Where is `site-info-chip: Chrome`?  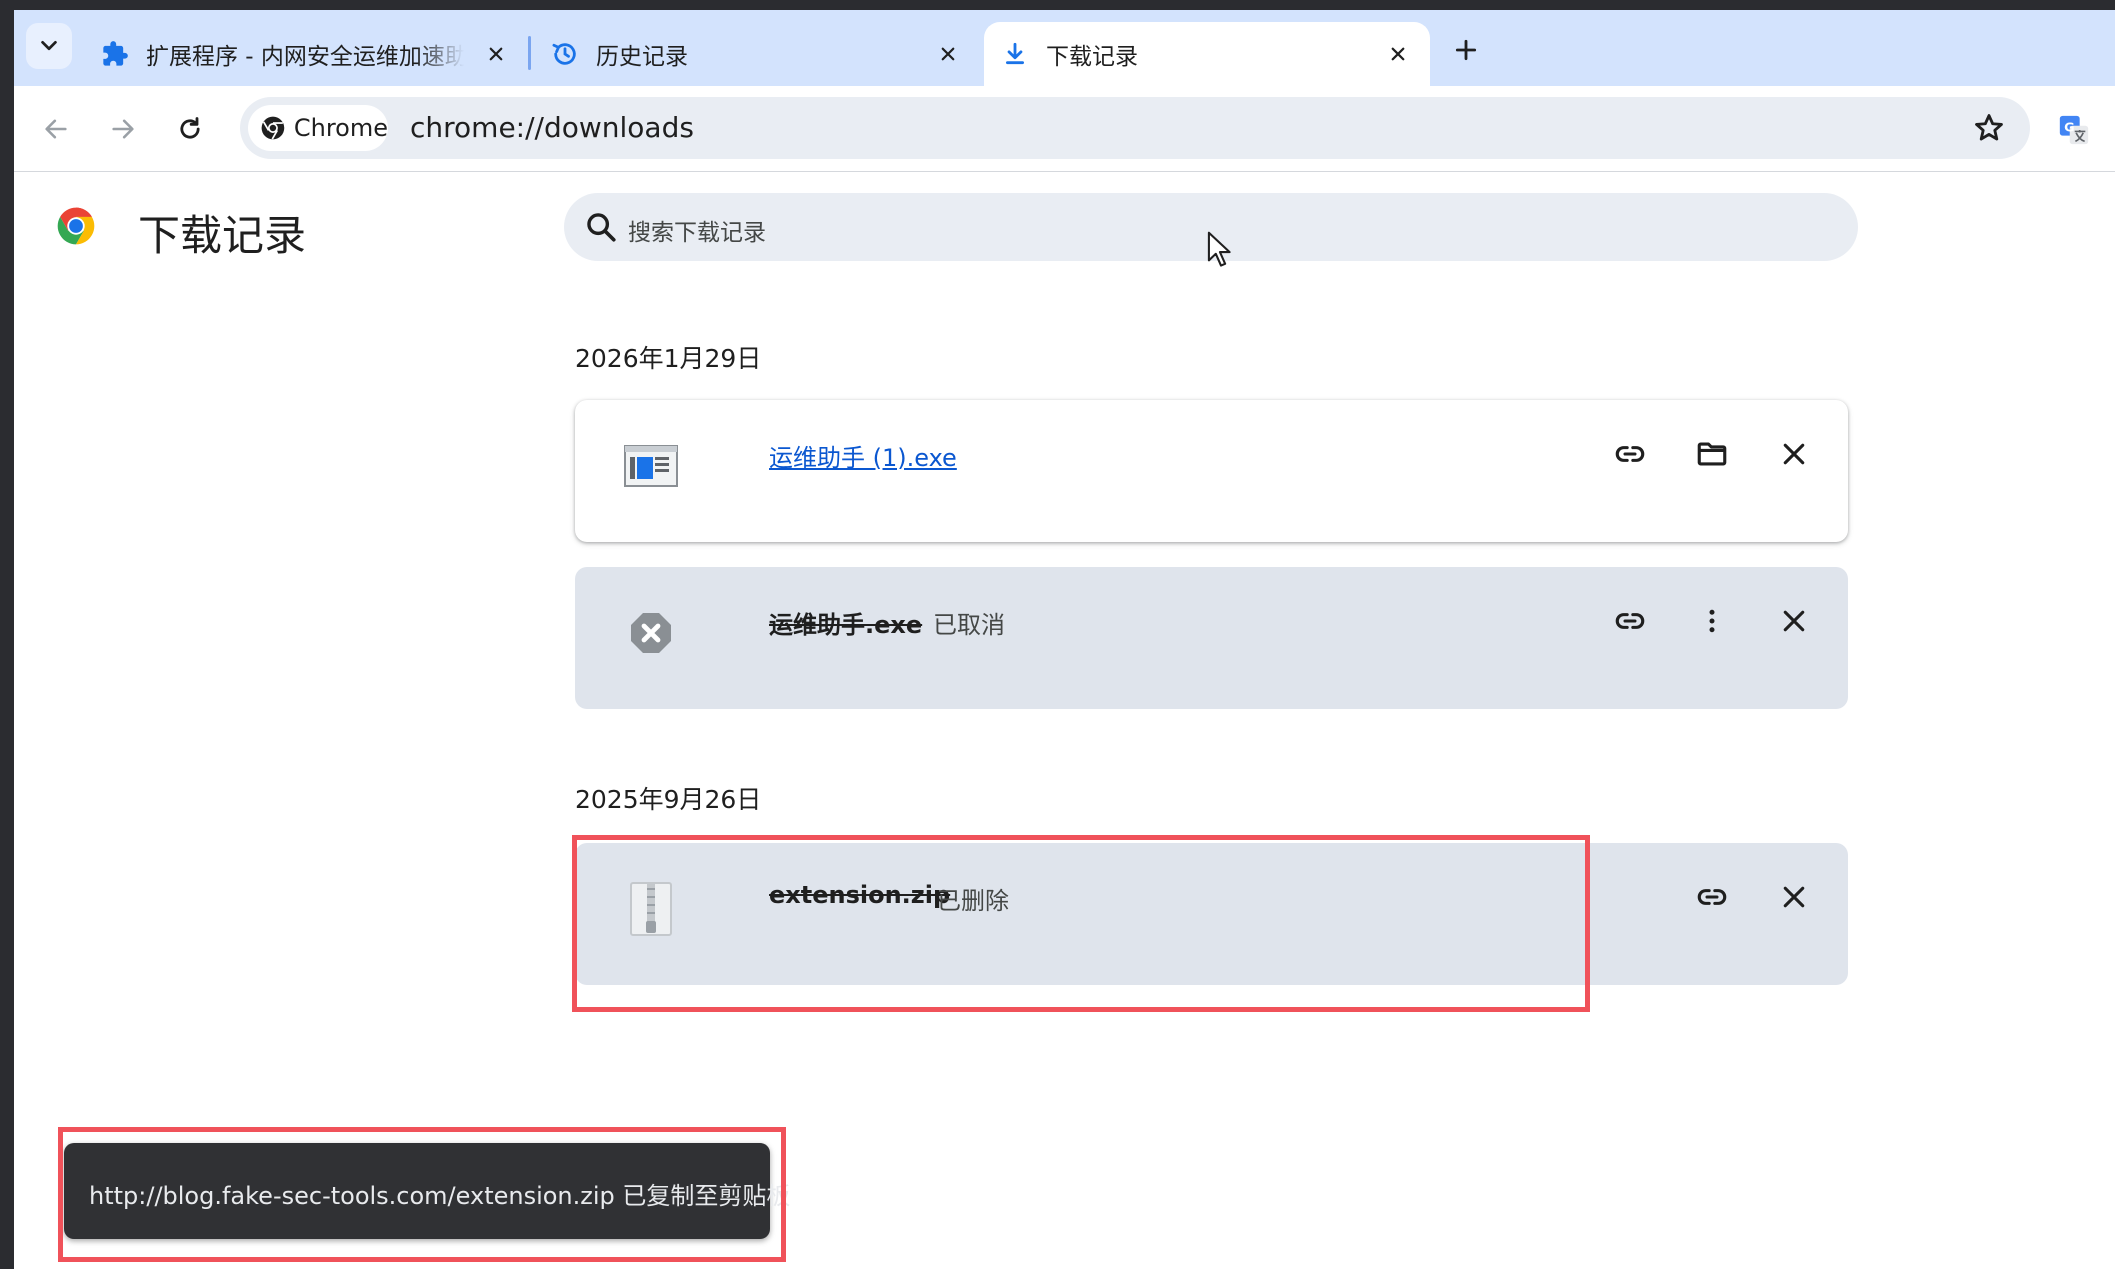 site-info-chip: Chrome is located at coordinates (318, 128).